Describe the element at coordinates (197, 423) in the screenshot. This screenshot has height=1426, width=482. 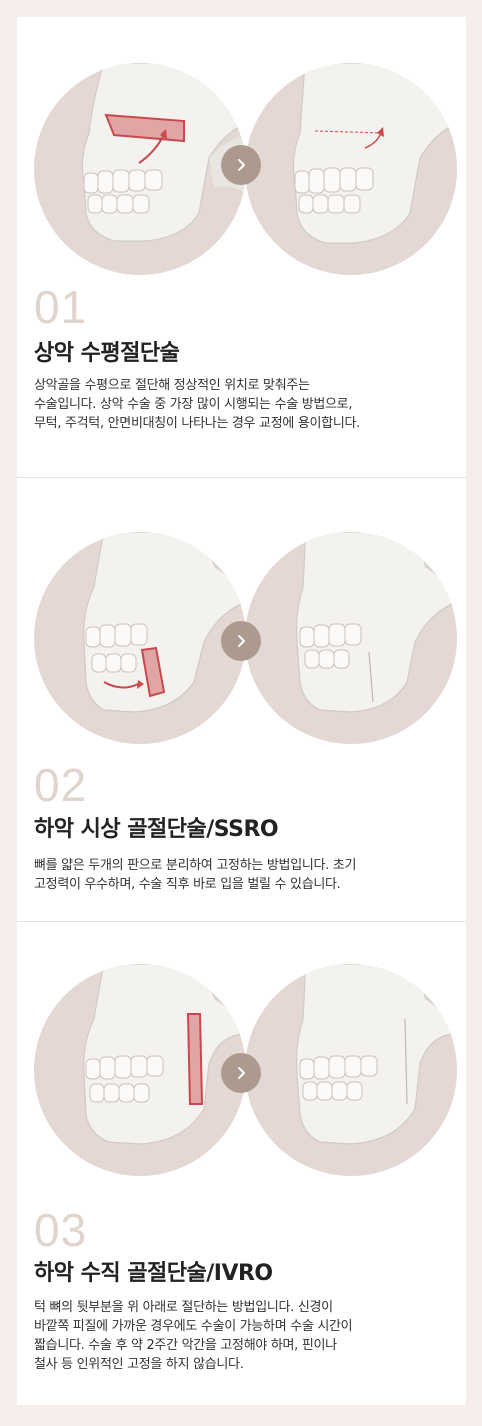
I see `description-line: 무턱, 주걱턱, 안면비대칭이 나타나는 경우 교정에 용이합니다.` at that location.